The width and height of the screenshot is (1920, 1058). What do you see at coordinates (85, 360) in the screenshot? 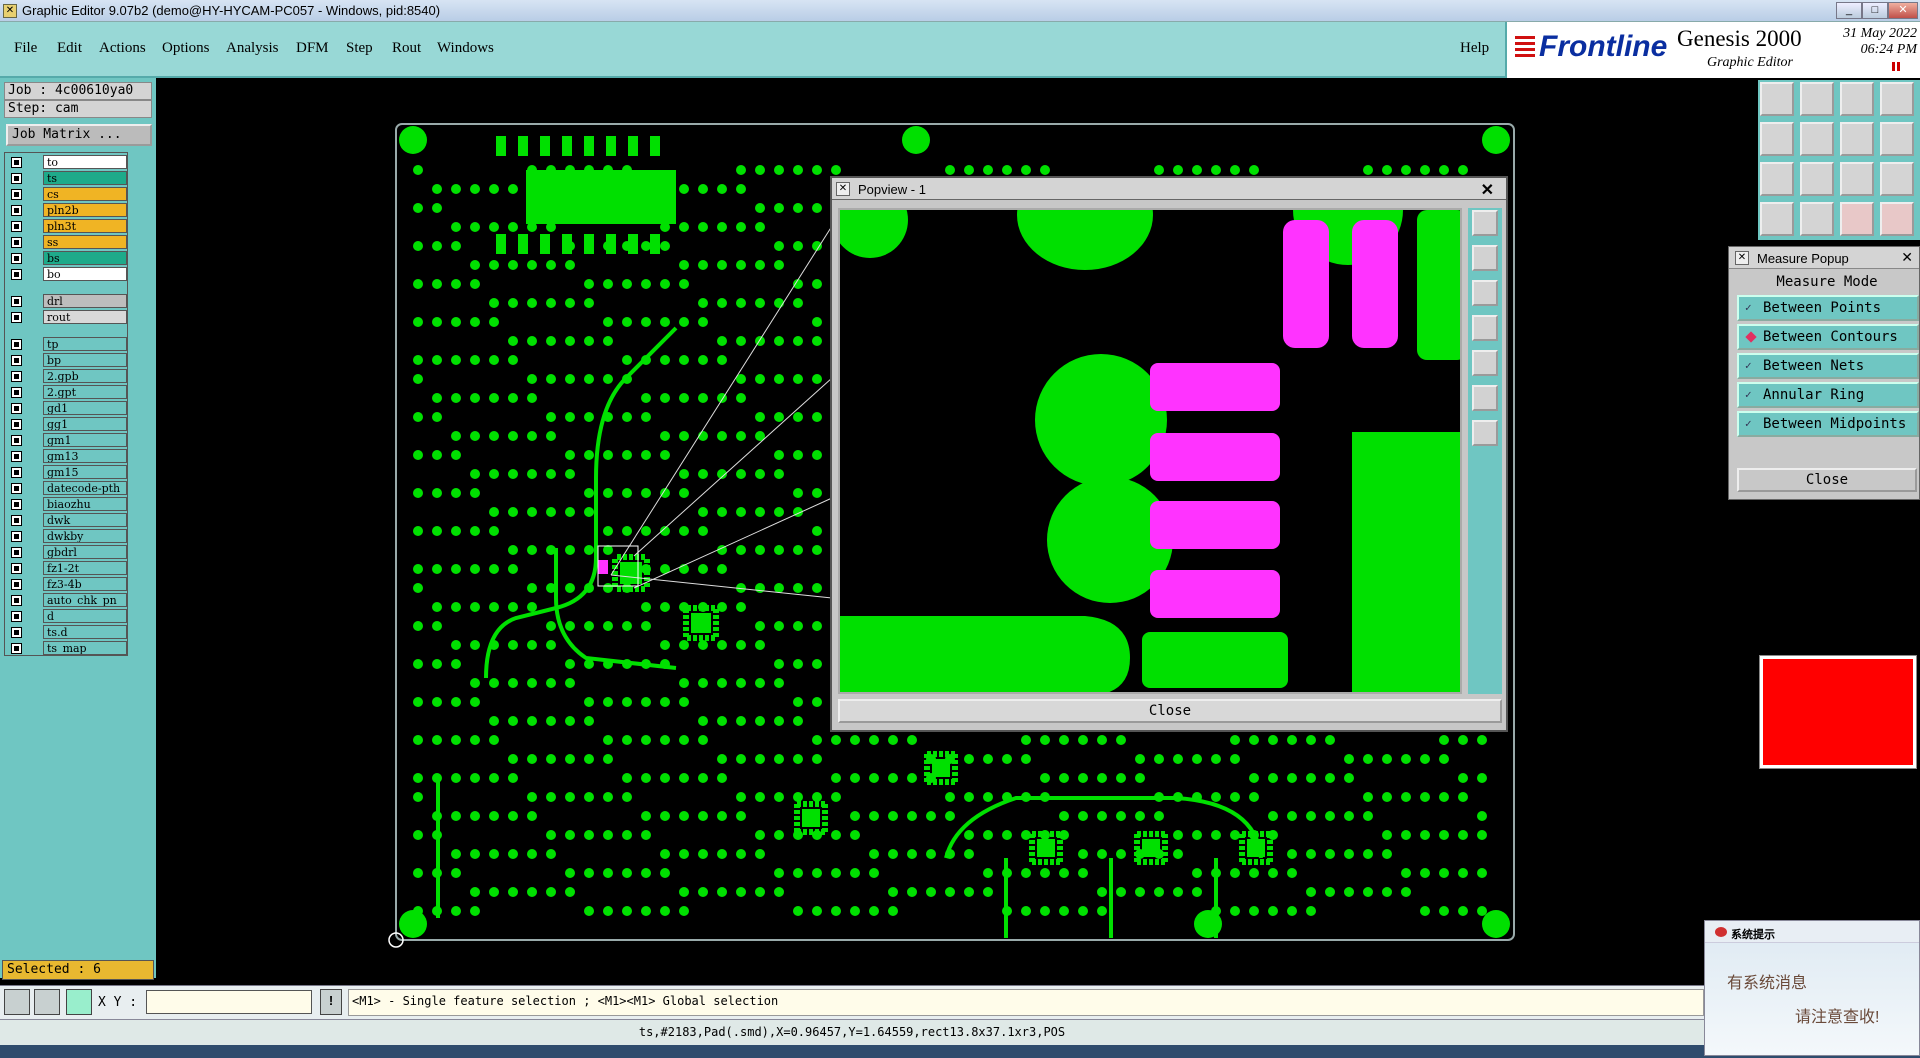
I see `layer-name: bp` at bounding box center [85, 360].